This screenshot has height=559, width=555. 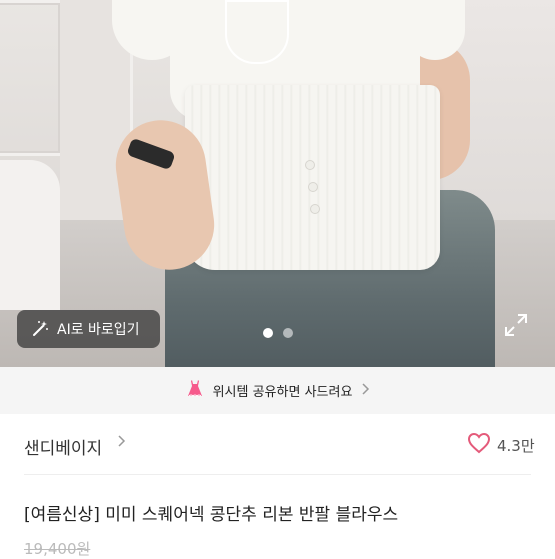 What do you see at coordinates (30, 235) in the screenshot?
I see `background-bed` at bounding box center [30, 235].